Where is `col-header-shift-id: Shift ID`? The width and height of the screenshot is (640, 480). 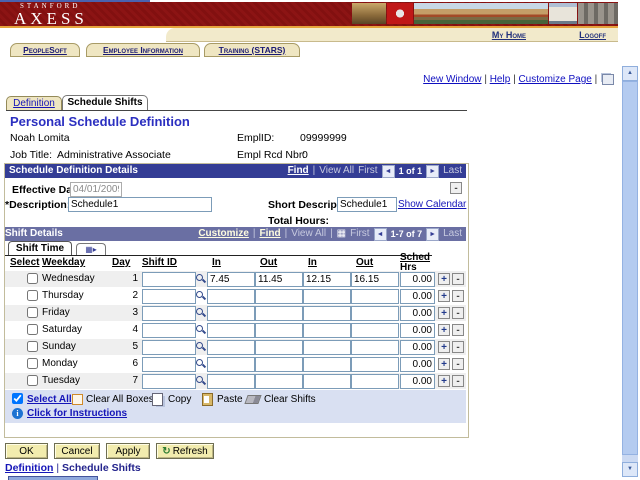
col-header-shift-id: Shift ID is located at coordinates (159, 262).